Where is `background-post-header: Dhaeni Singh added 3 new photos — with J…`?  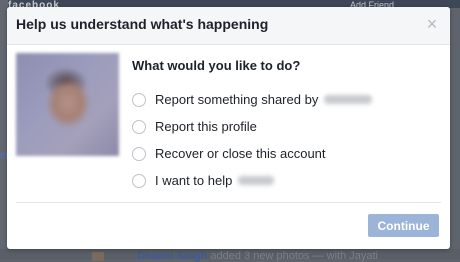 background-post-header: Dhaeni Singh added 3 new photos — with J… is located at coordinates (235, 256).